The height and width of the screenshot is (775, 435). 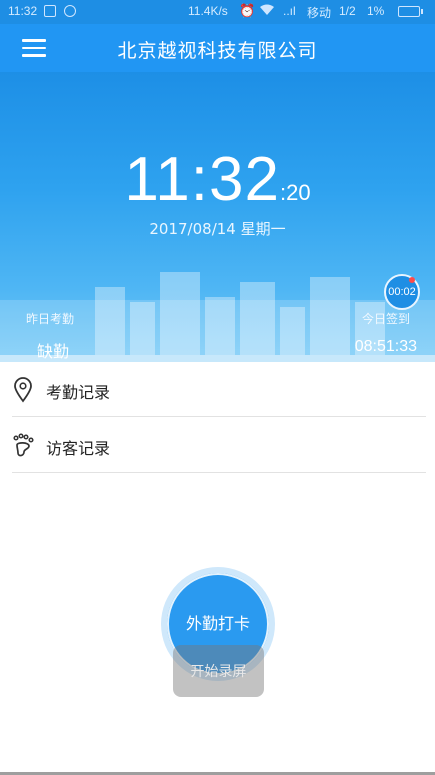 I want to click on today-checkin-value: 08:51:33, so click(x=385, y=346).